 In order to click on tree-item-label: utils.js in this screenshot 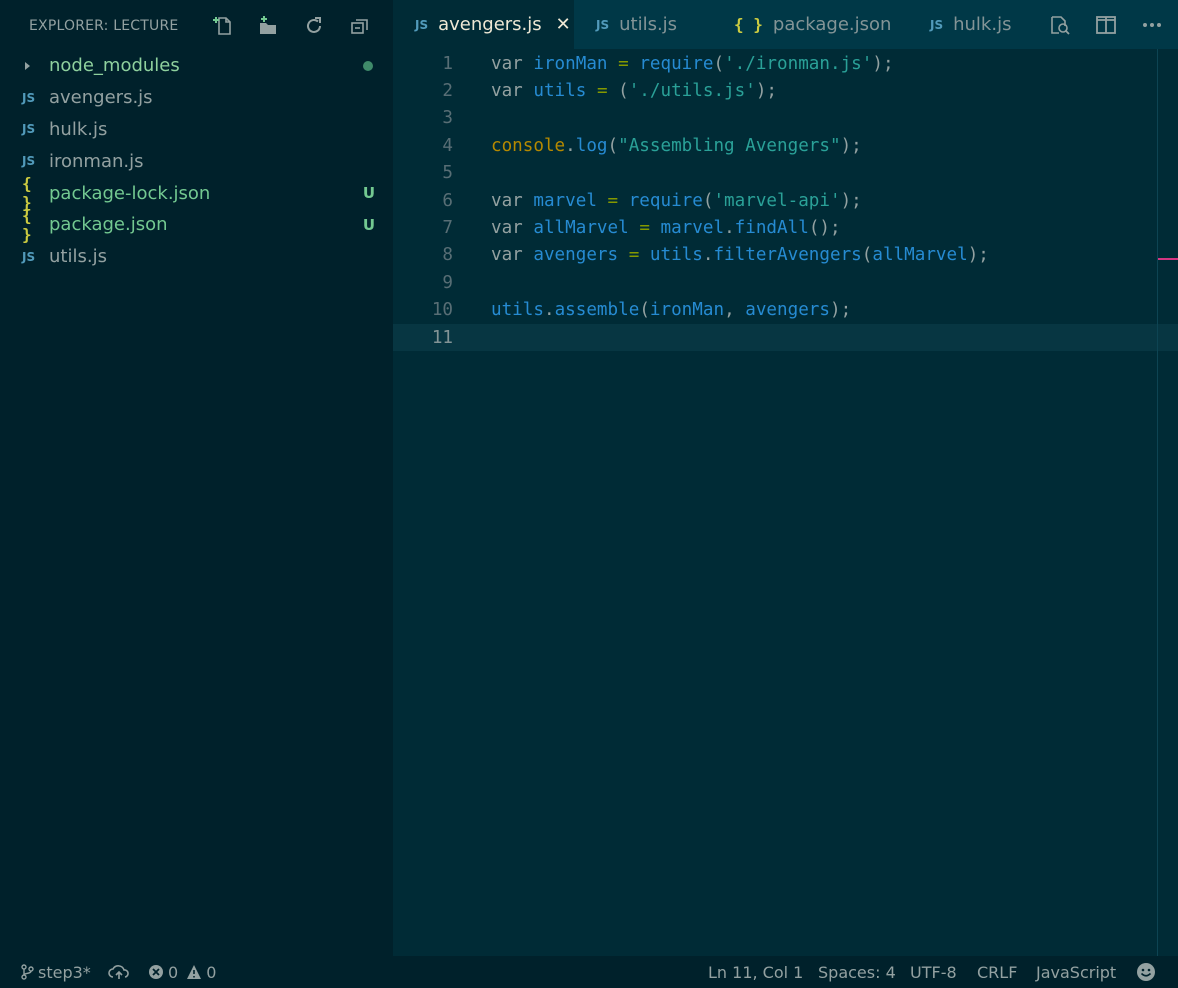, I will do `click(78, 257)`.